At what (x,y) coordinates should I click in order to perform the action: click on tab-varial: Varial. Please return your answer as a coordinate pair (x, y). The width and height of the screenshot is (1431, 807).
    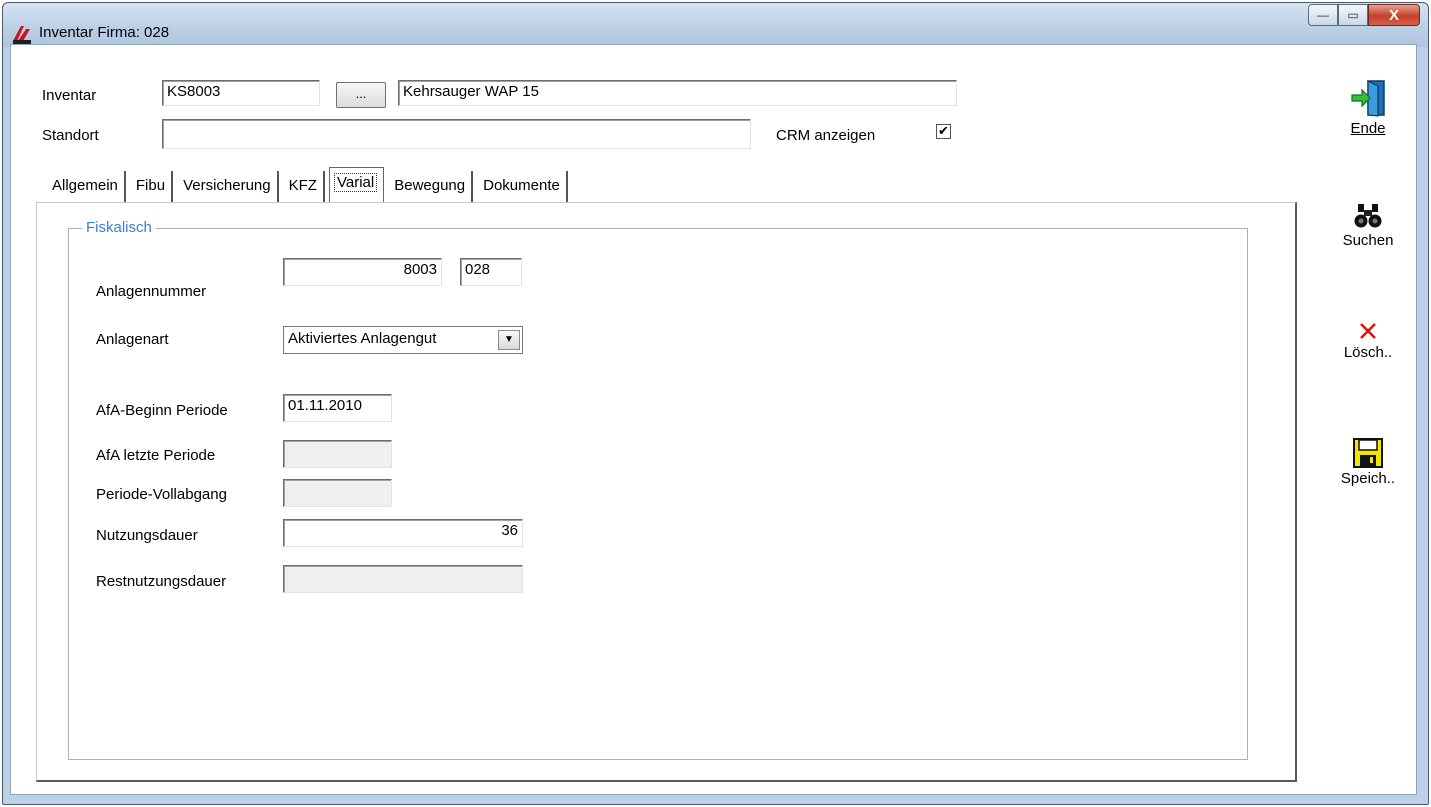
    Looking at the image, I should click on (356, 186).